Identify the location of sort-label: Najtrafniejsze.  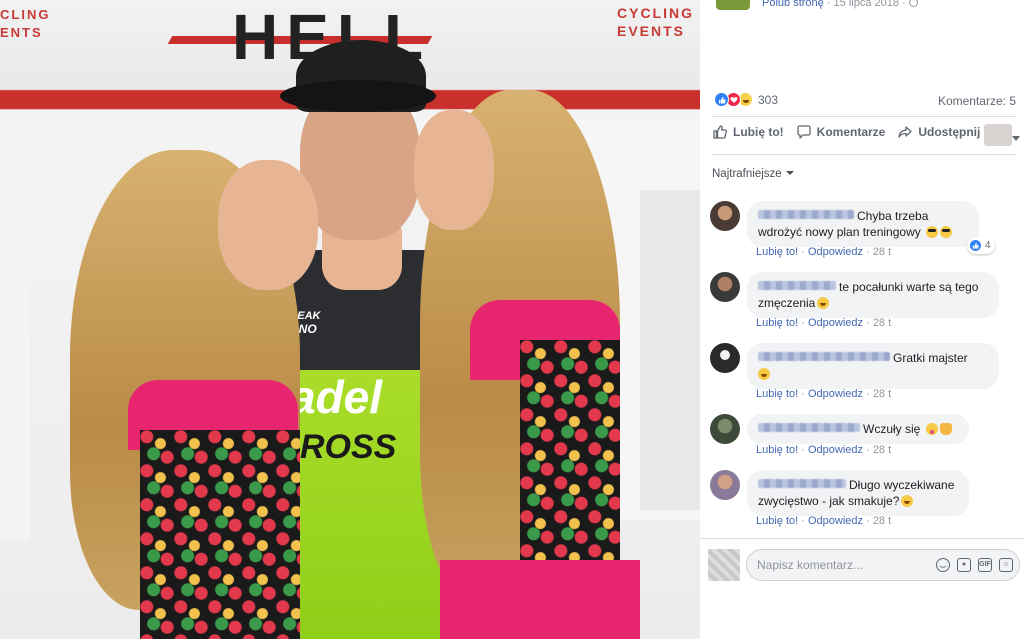
(747, 174).